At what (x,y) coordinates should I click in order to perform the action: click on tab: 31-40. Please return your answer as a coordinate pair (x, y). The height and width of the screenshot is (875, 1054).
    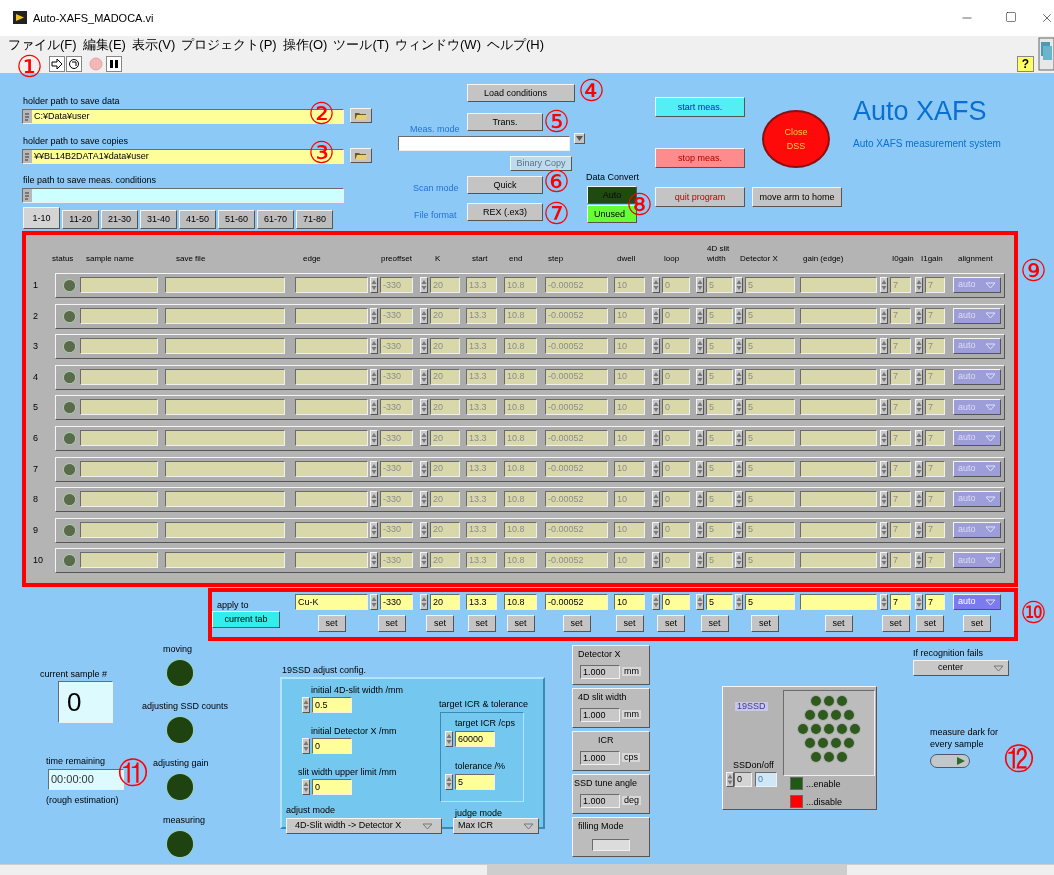
    Looking at the image, I should click on (158, 219).